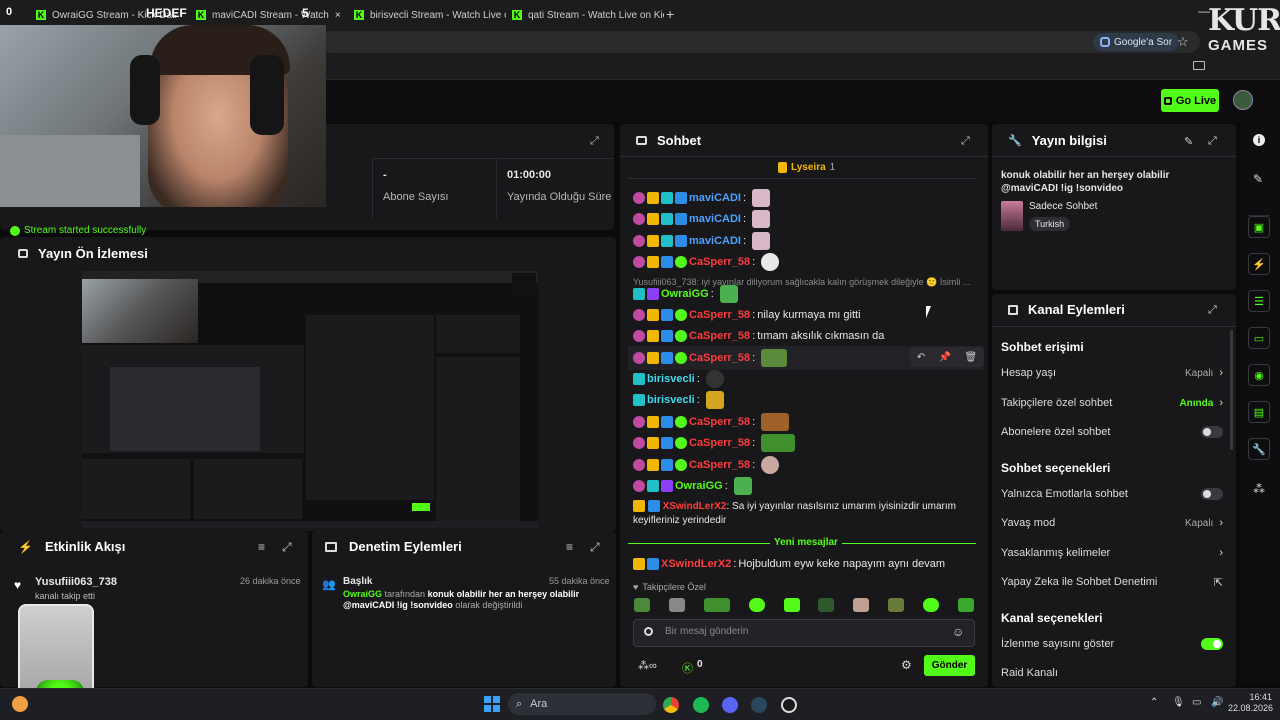  I want to click on new-tab-button: +, so click(670, 14).